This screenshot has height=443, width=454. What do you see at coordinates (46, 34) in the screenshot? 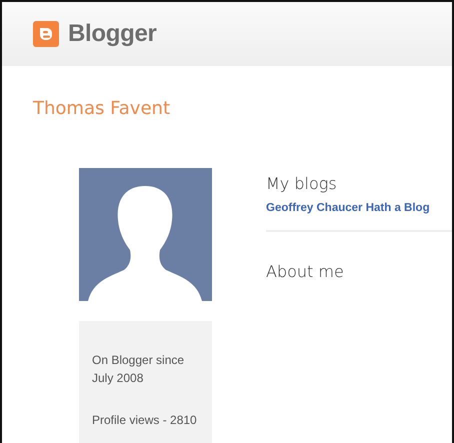
I see `blogger-logo-icon` at bounding box center [46, 34].